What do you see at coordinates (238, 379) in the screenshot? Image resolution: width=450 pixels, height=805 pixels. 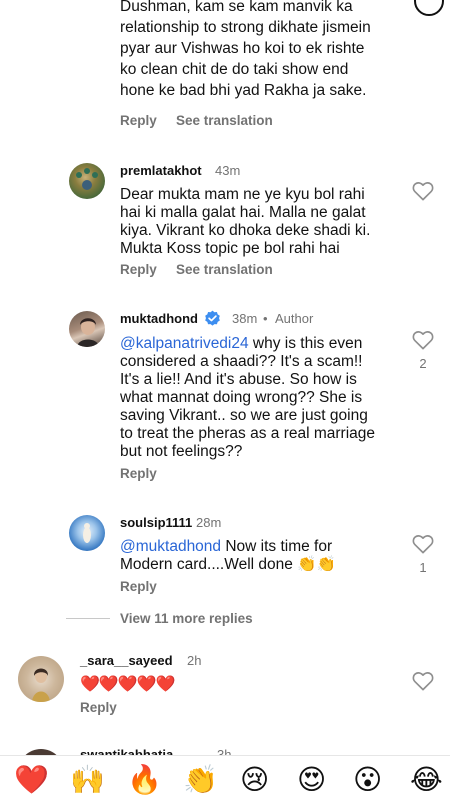 I see `comment-line: It's a lie!! And it's abuse. So how is` at bounding box center [238, 379].